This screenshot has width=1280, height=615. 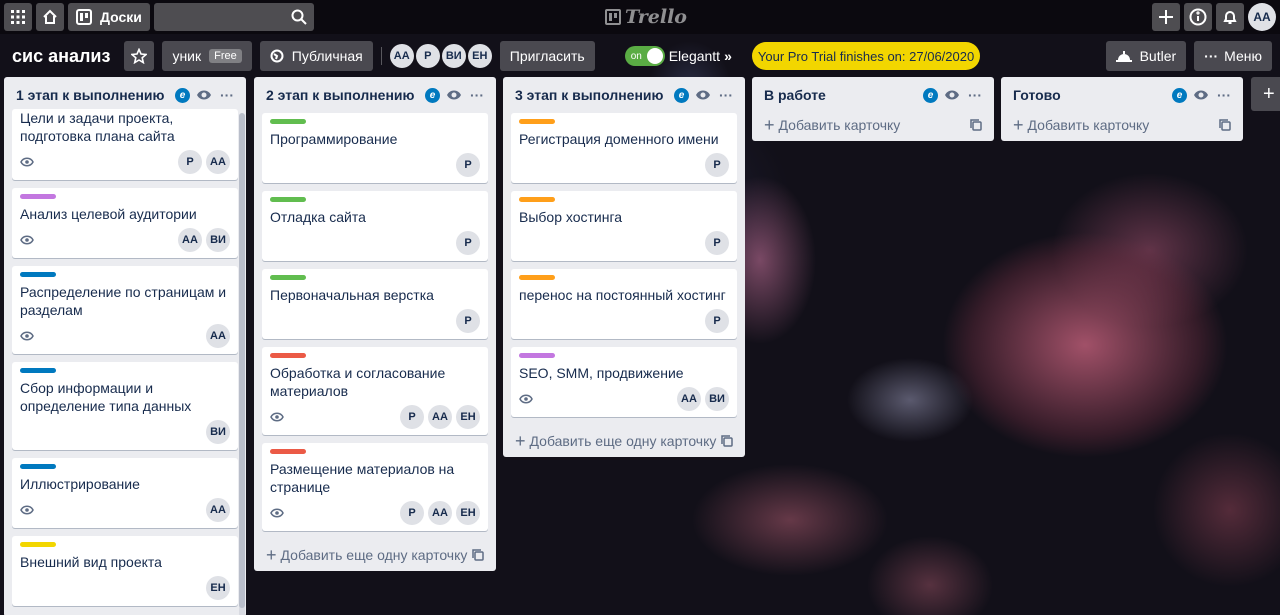 What do you see at coordinates (1230, 17) in the screenshot?
I see `notifications-button` at bounding box center [1230, 17].